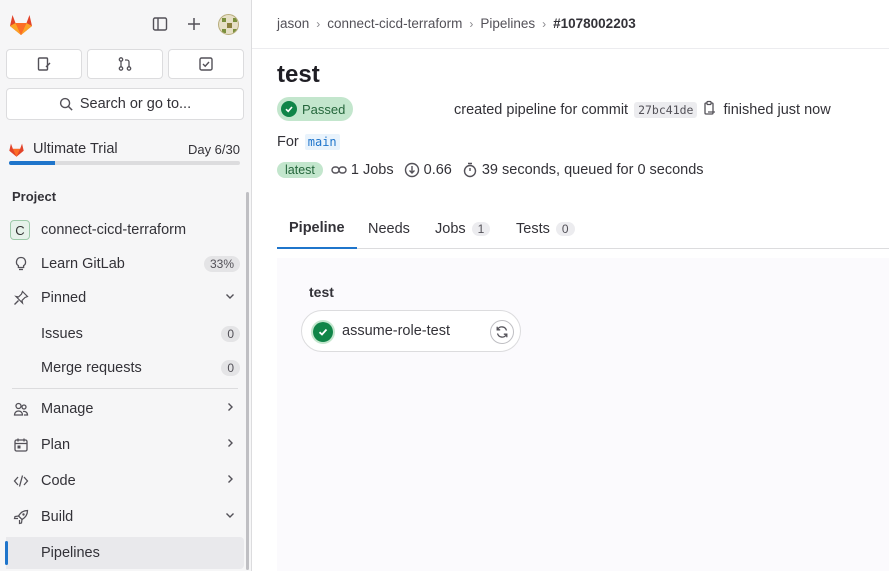 This screenshot has width=889, height=571. I want to click on breadcrumb-item: Pipelines, so click(507, 23).